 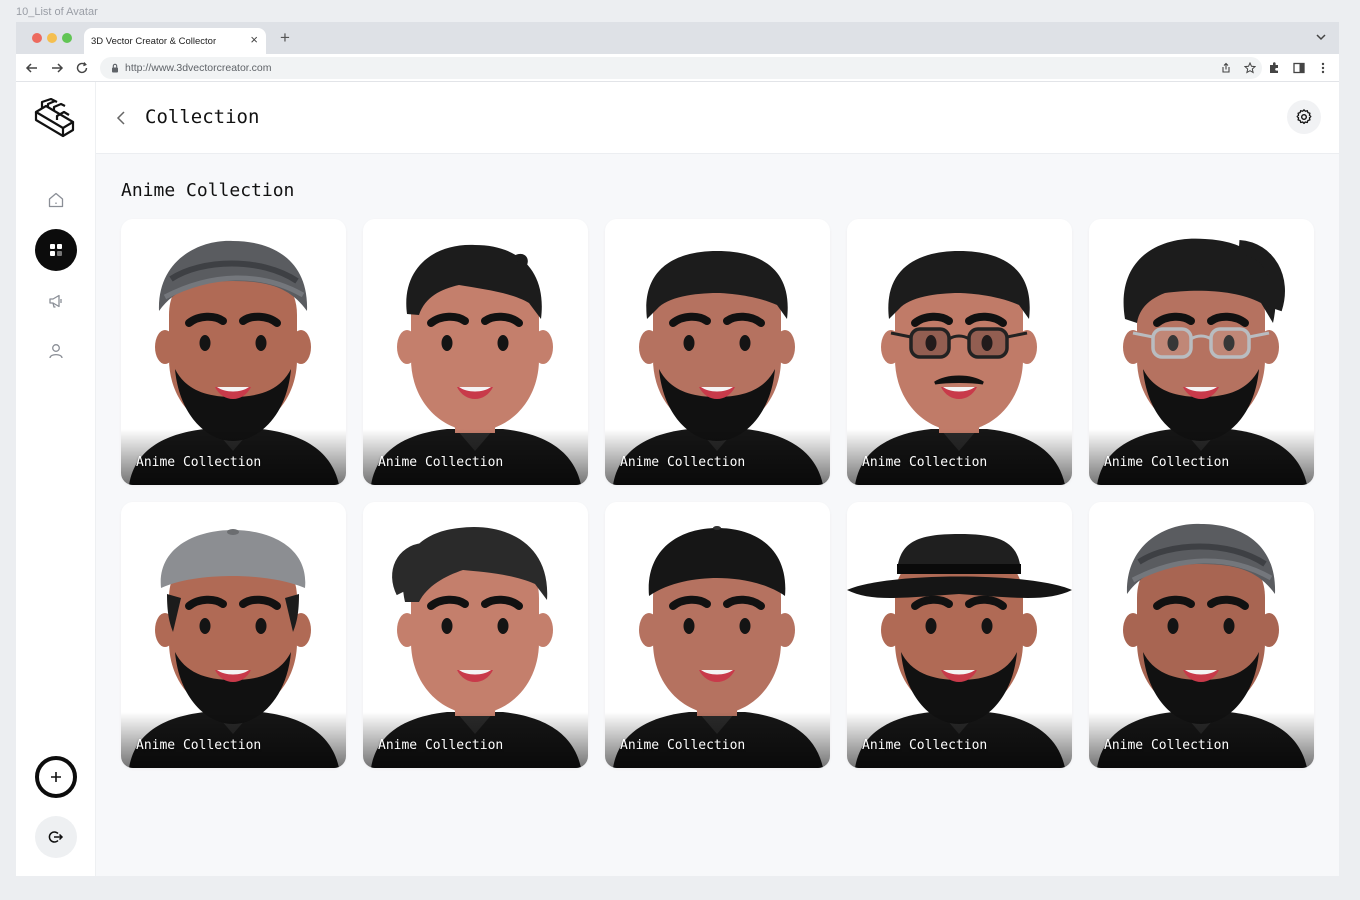 What do you see at coordinates (32, 68) in the screenshot?
I see `back-arrow-icon` at bounding box center [32, 68].